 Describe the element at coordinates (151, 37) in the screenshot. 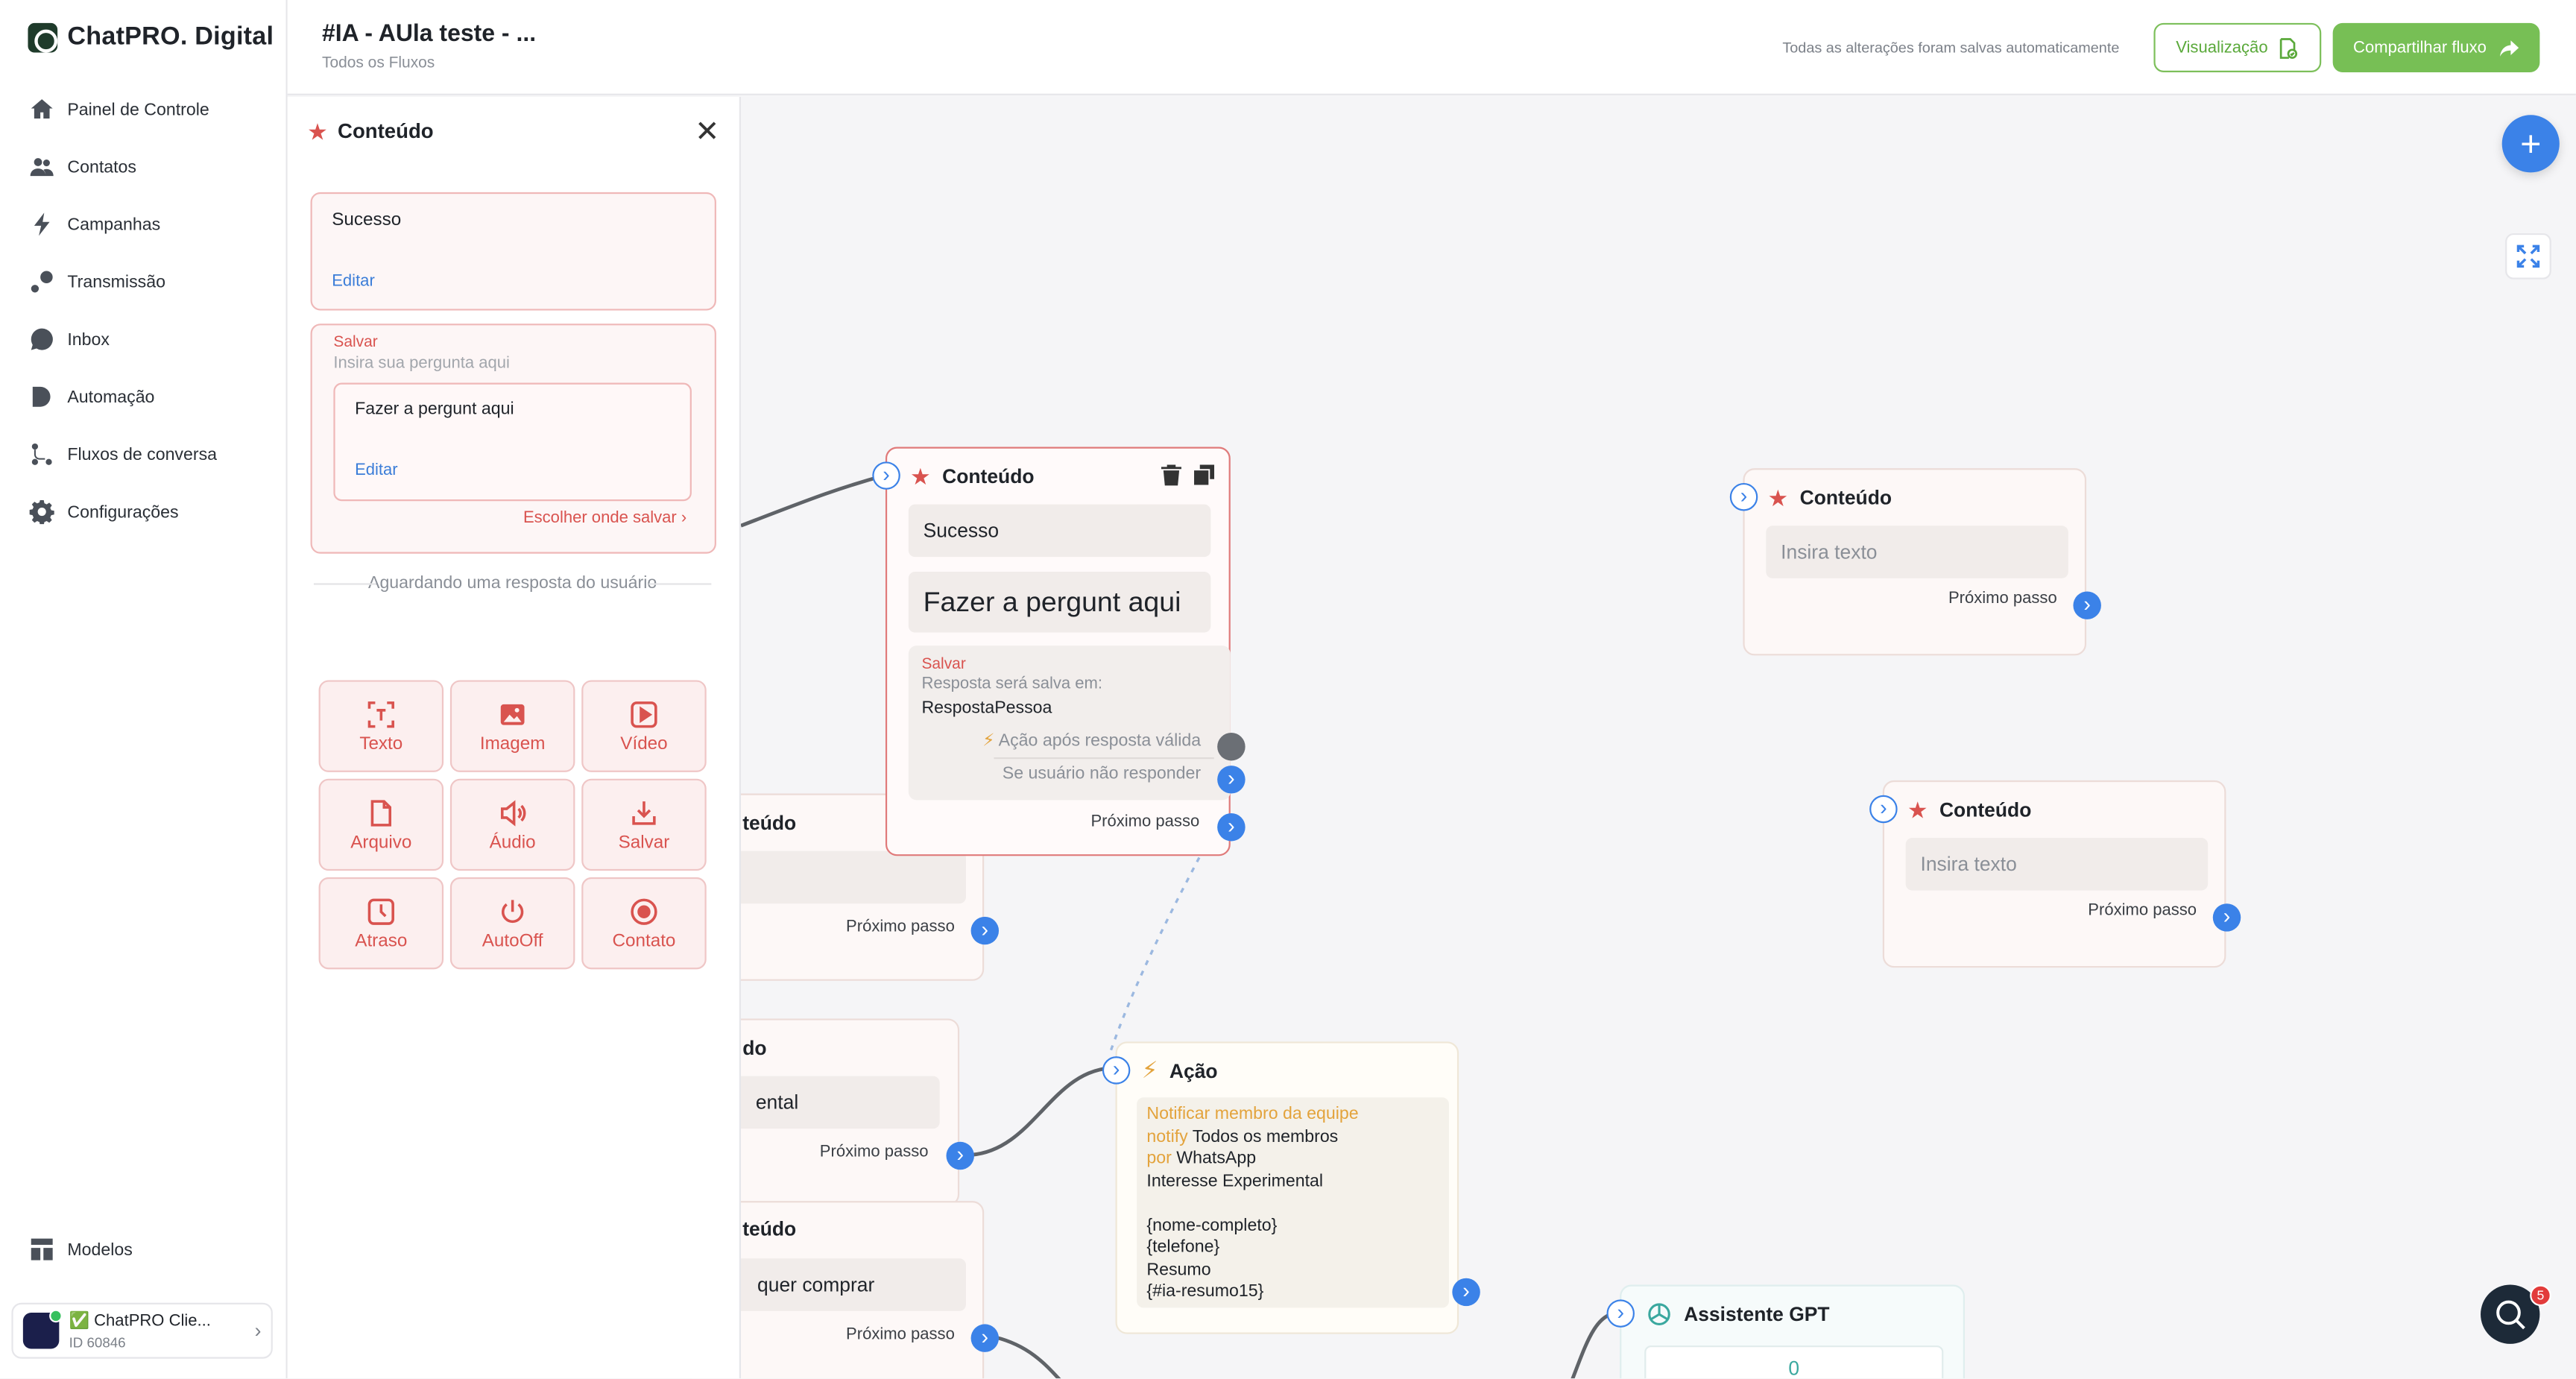

I see `brand: ChatPRO. Digital` at that location.